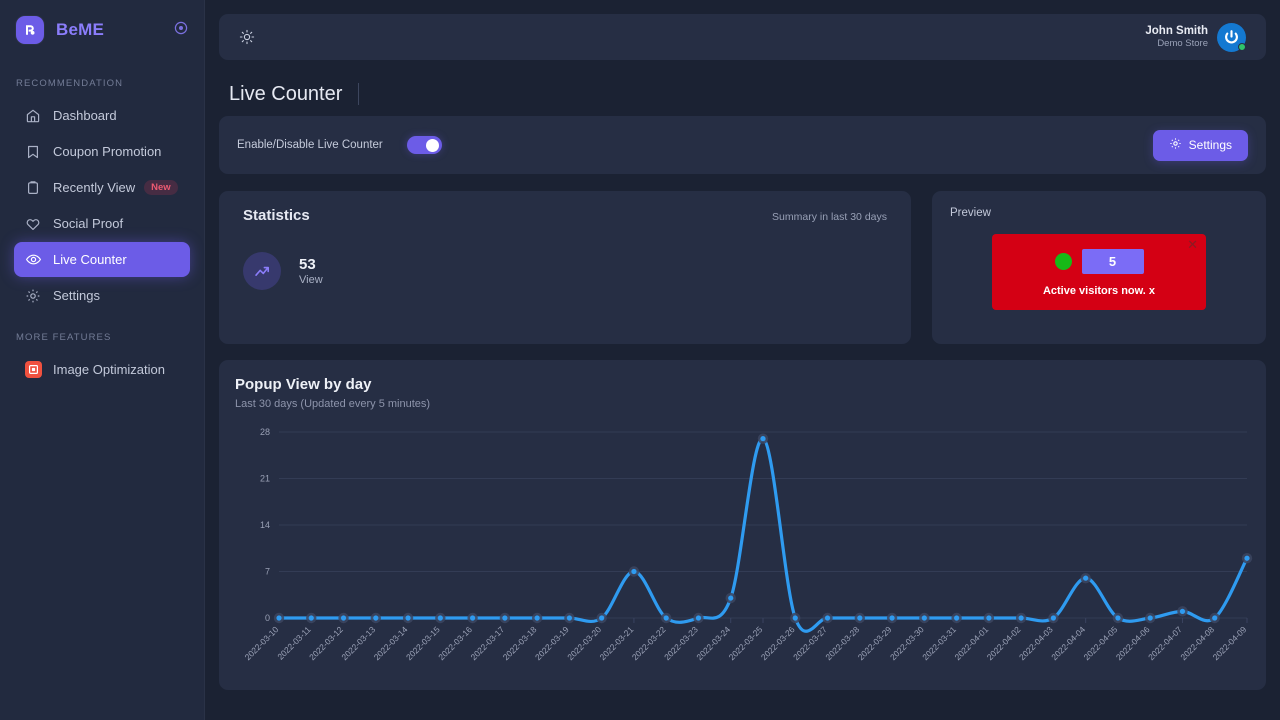 This screenshot has width=1280, height=720. What do you see at coordinates (359, 94) in the screenshot?
I see `title-divider` at bounding box center [359, 94].